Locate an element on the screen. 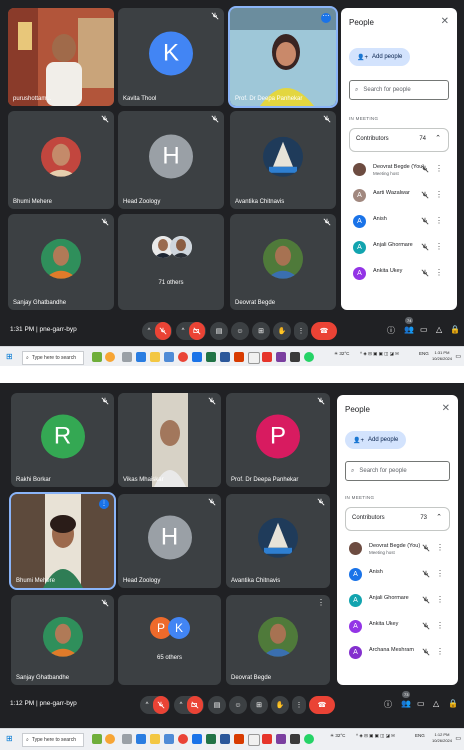  host-controls-icon: 🔒 is located at coordinates (454, 705).